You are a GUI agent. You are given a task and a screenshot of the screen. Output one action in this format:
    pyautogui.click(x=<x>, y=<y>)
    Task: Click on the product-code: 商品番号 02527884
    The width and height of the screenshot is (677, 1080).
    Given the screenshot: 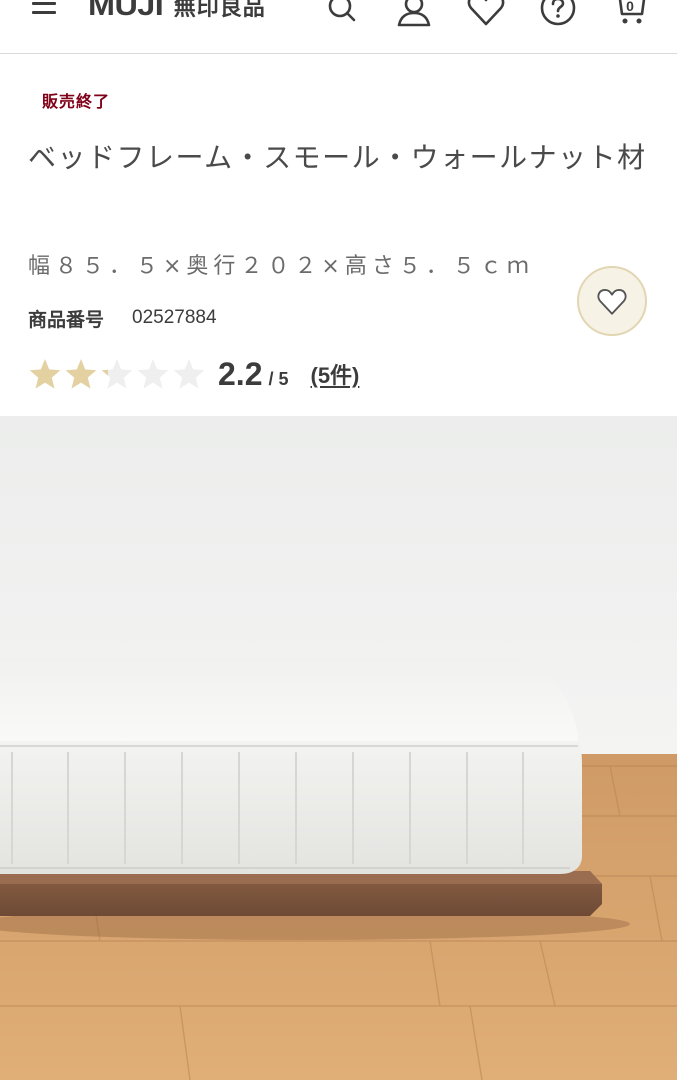 What is the action you would take?
    pyautogui.click(x=122, y=318)
    